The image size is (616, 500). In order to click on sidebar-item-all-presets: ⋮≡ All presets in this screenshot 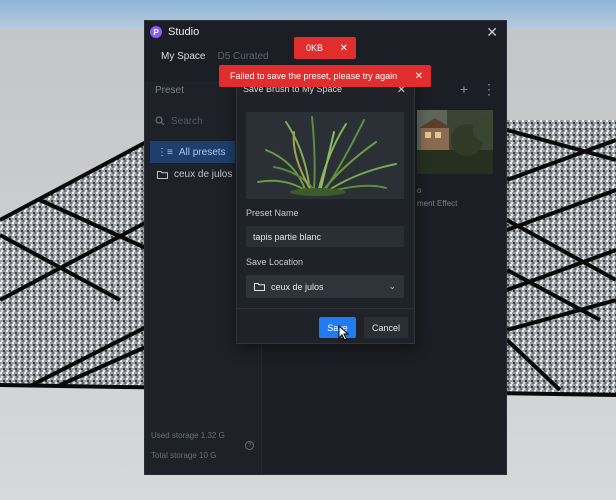, I will do `click(192, 152)`.